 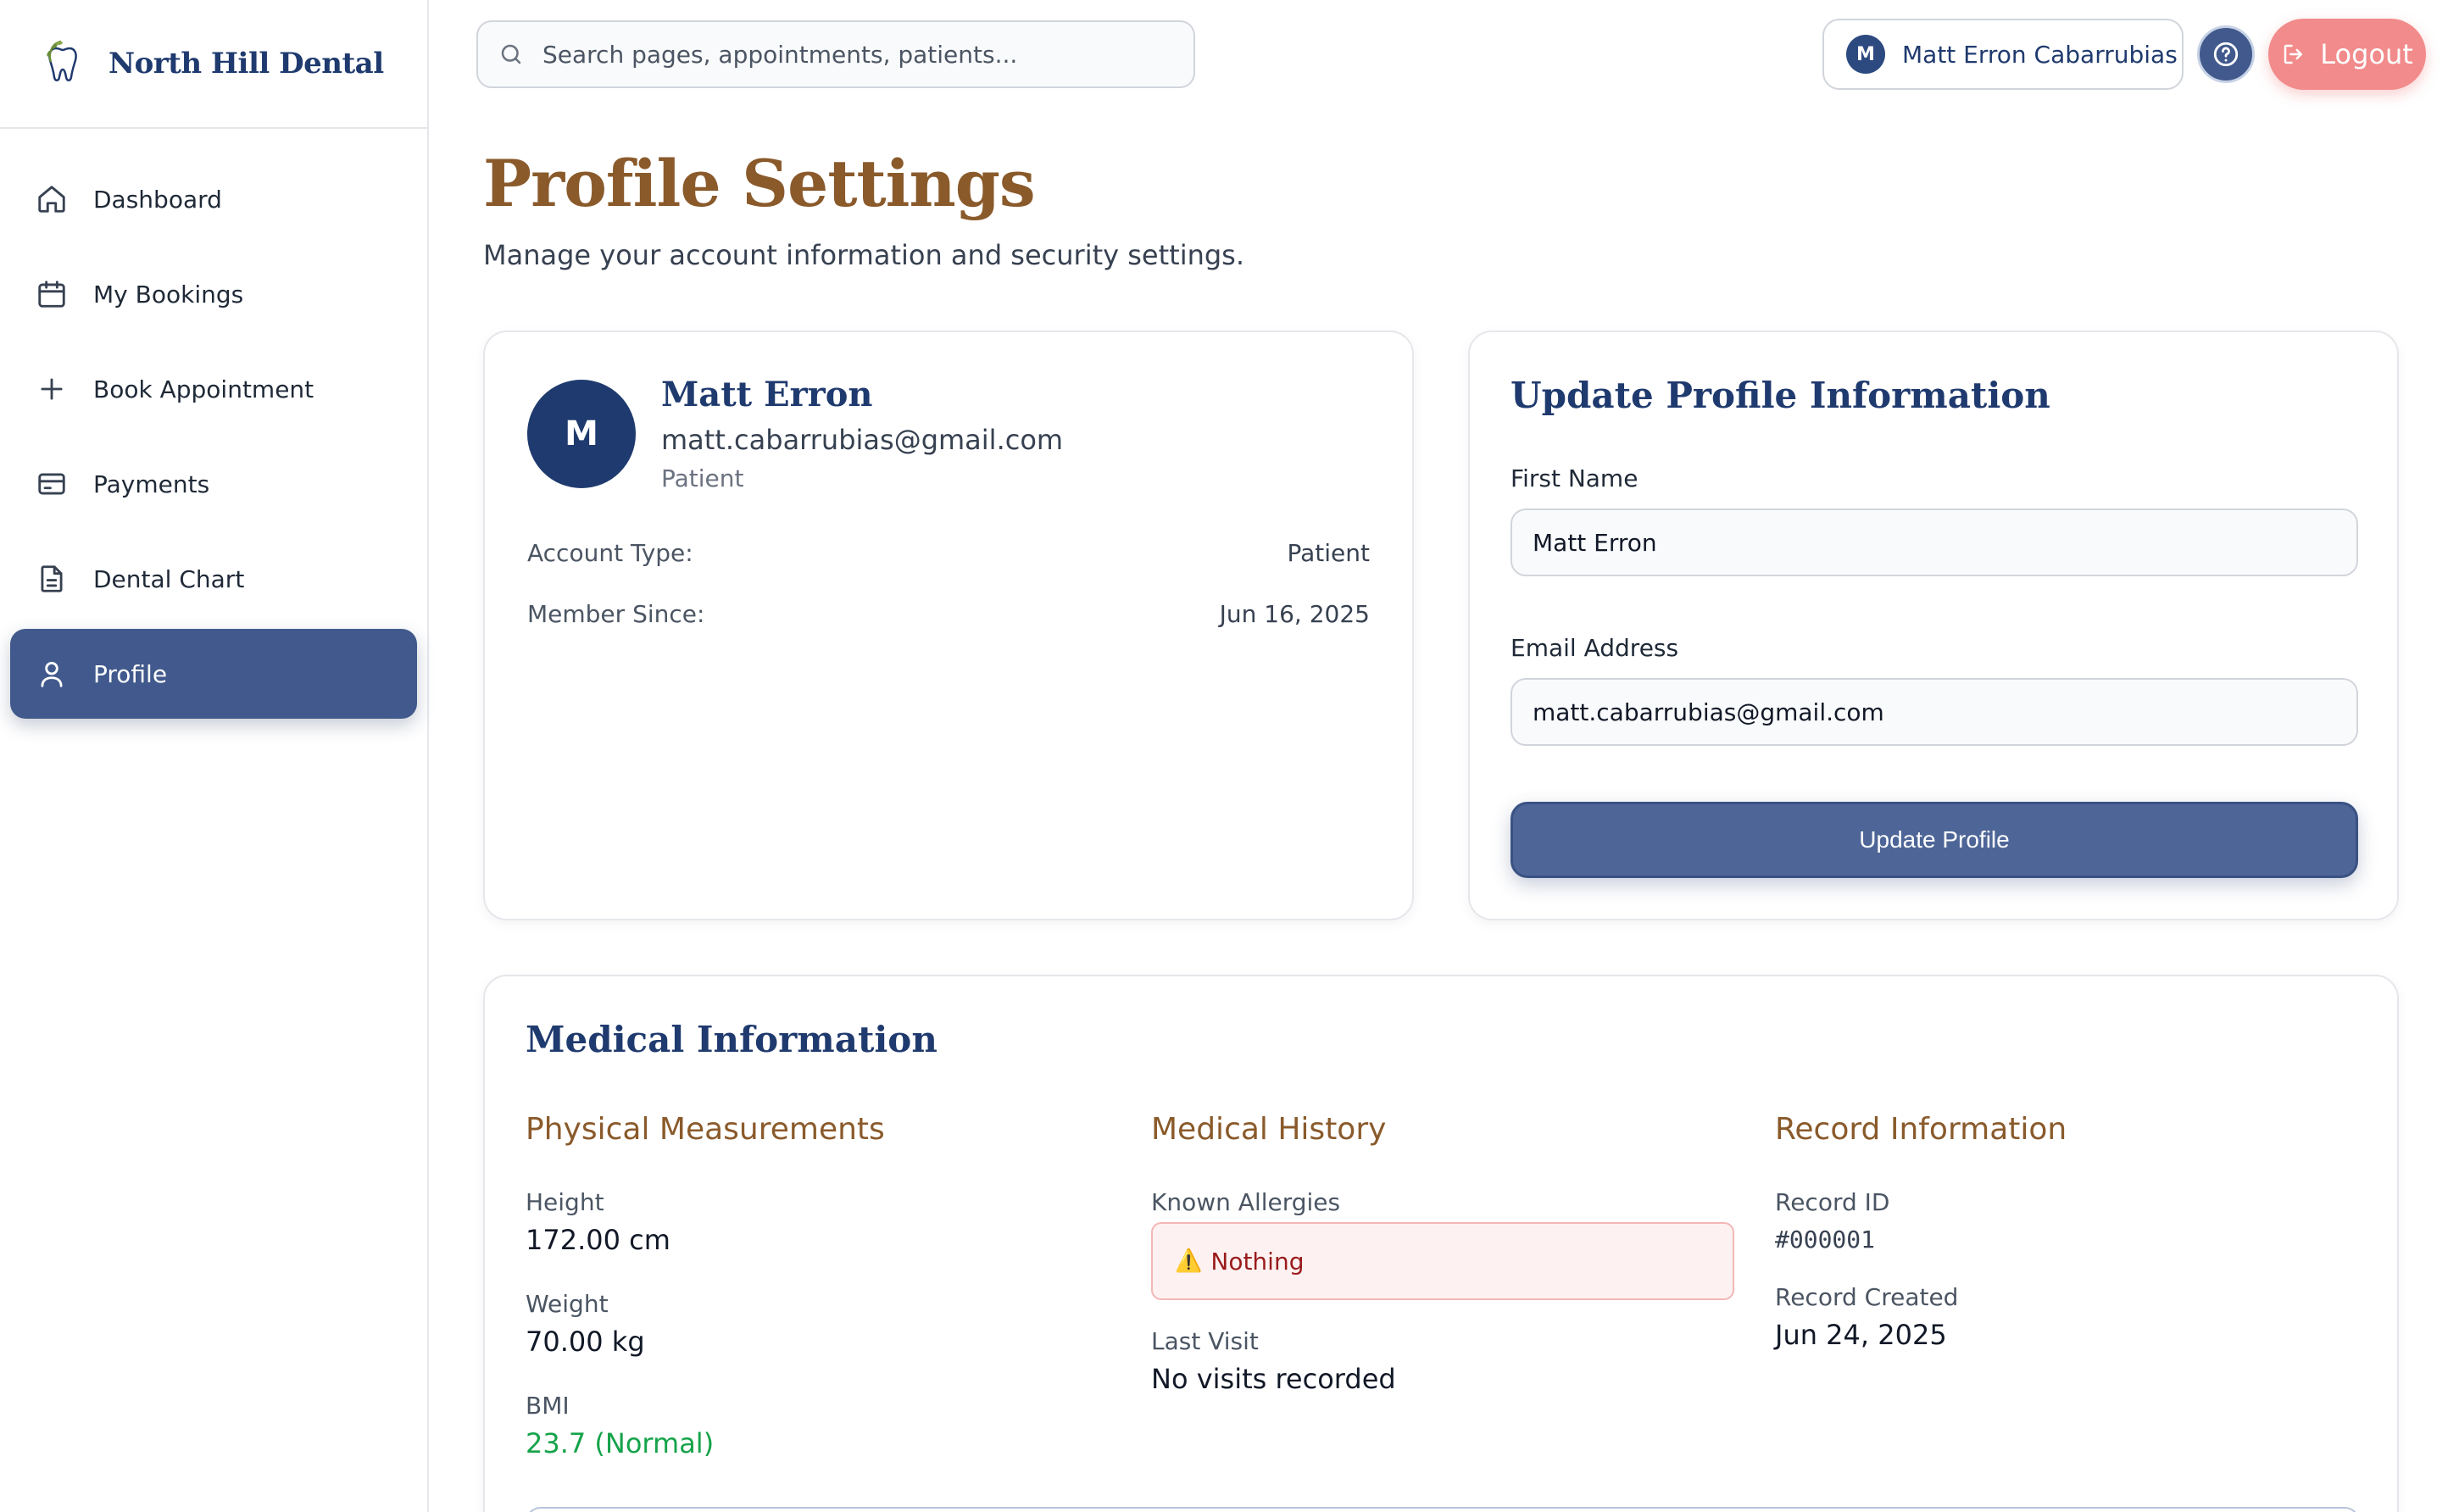 What do you see at coordinates (52, 579) in the screenshot?
I see `document-icon` at bounding box center [52, 579].